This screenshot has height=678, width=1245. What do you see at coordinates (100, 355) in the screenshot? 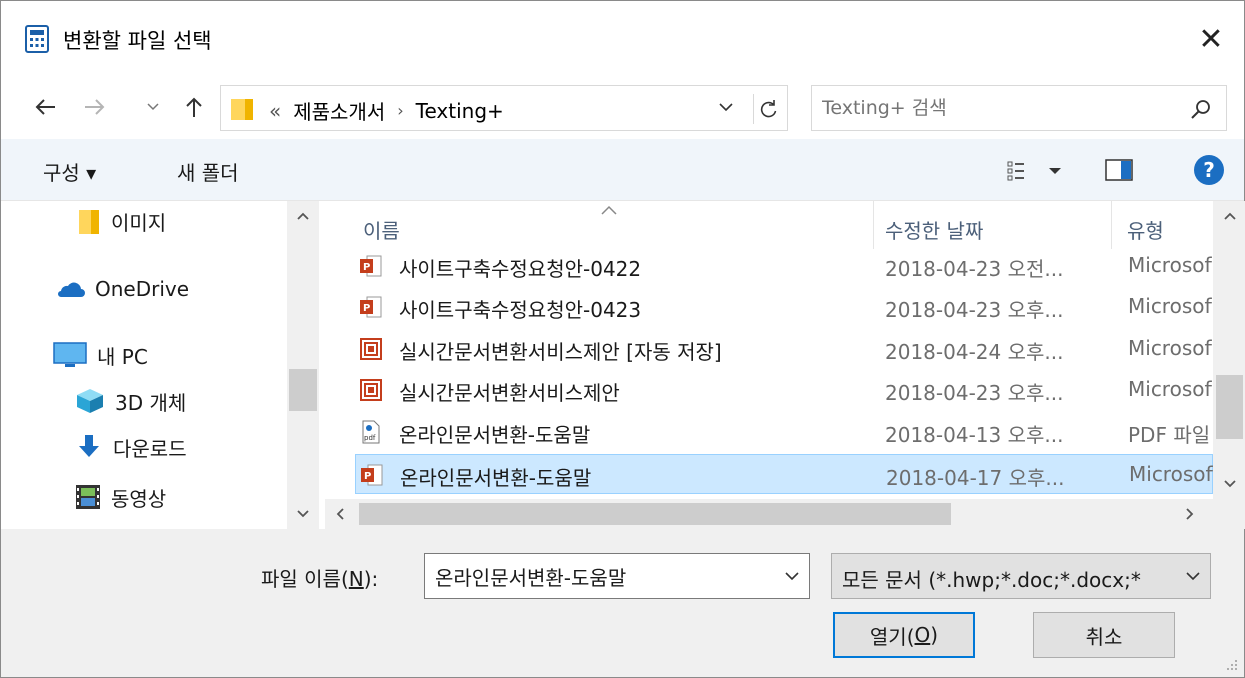
I see `nav-item-this-pc: 내 PC` at bounding box center [100, 355].